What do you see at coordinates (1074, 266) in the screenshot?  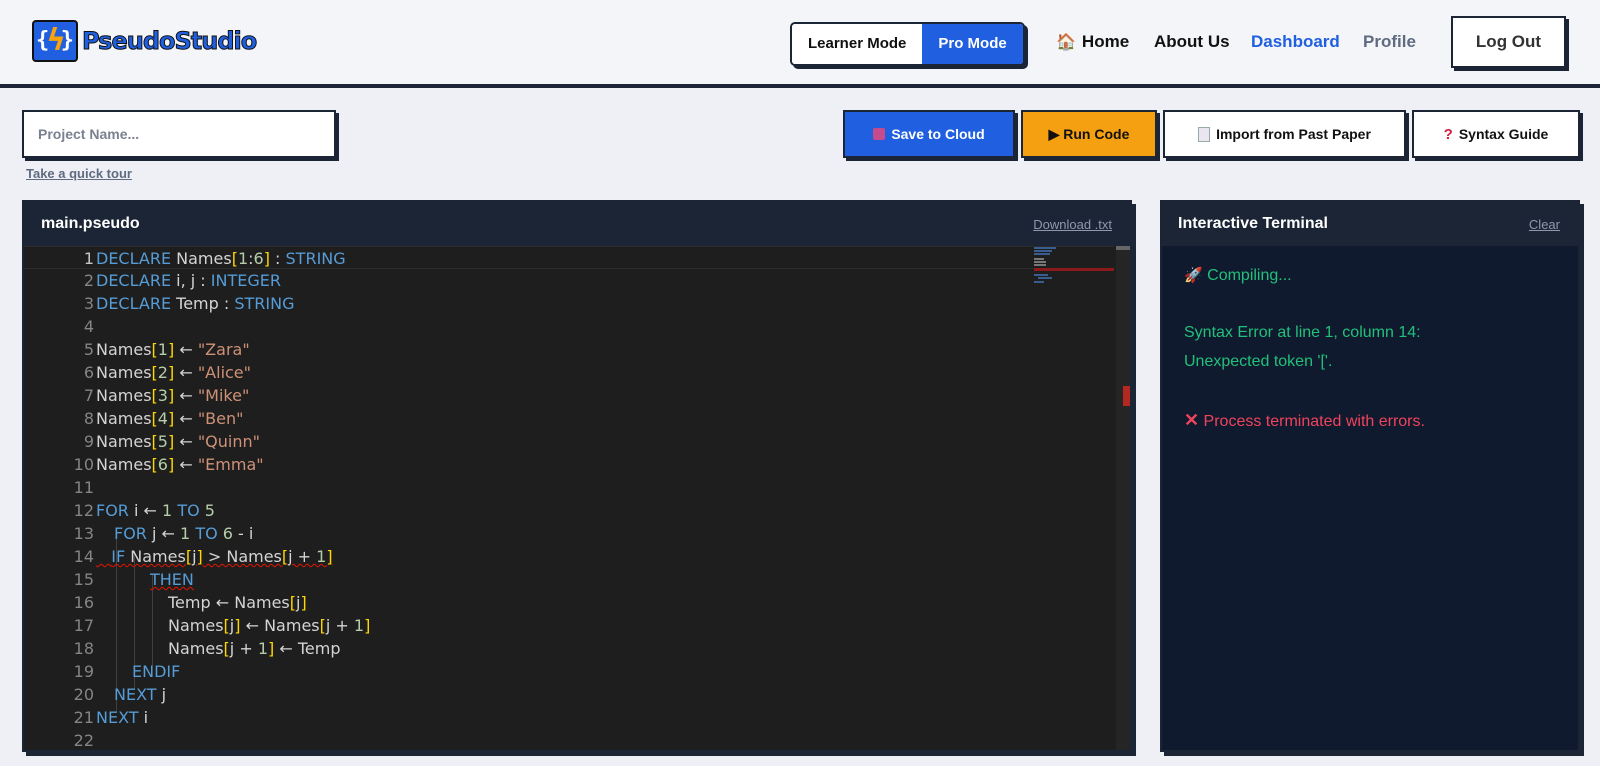 I see `code-minimap` at bounding box center [1074, 266].